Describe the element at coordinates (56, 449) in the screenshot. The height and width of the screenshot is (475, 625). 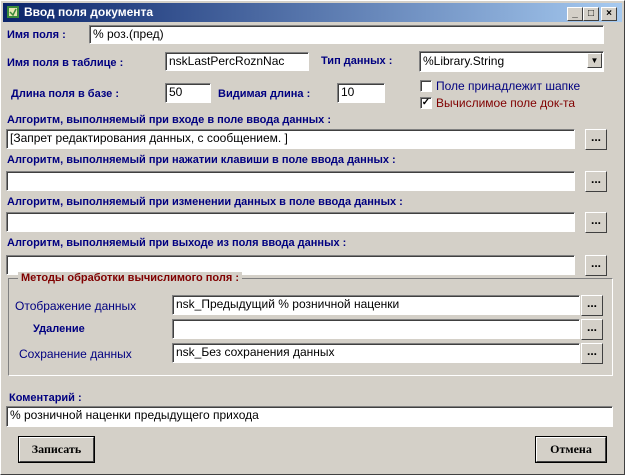
I see `save-button: Записать` at that location.